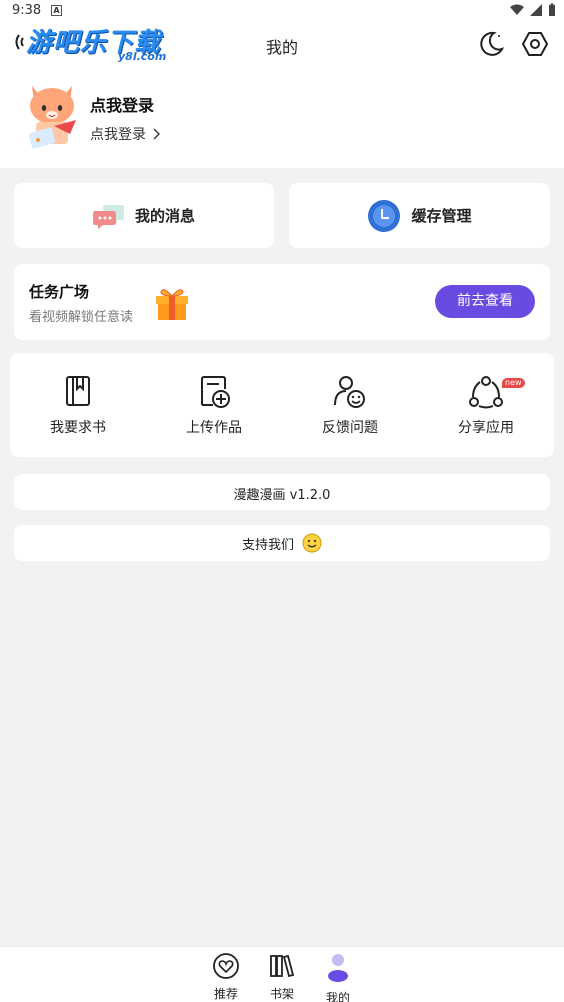 This screenshot has width=564, height=1002. I want to click on signal-icon, so click(536, 10).